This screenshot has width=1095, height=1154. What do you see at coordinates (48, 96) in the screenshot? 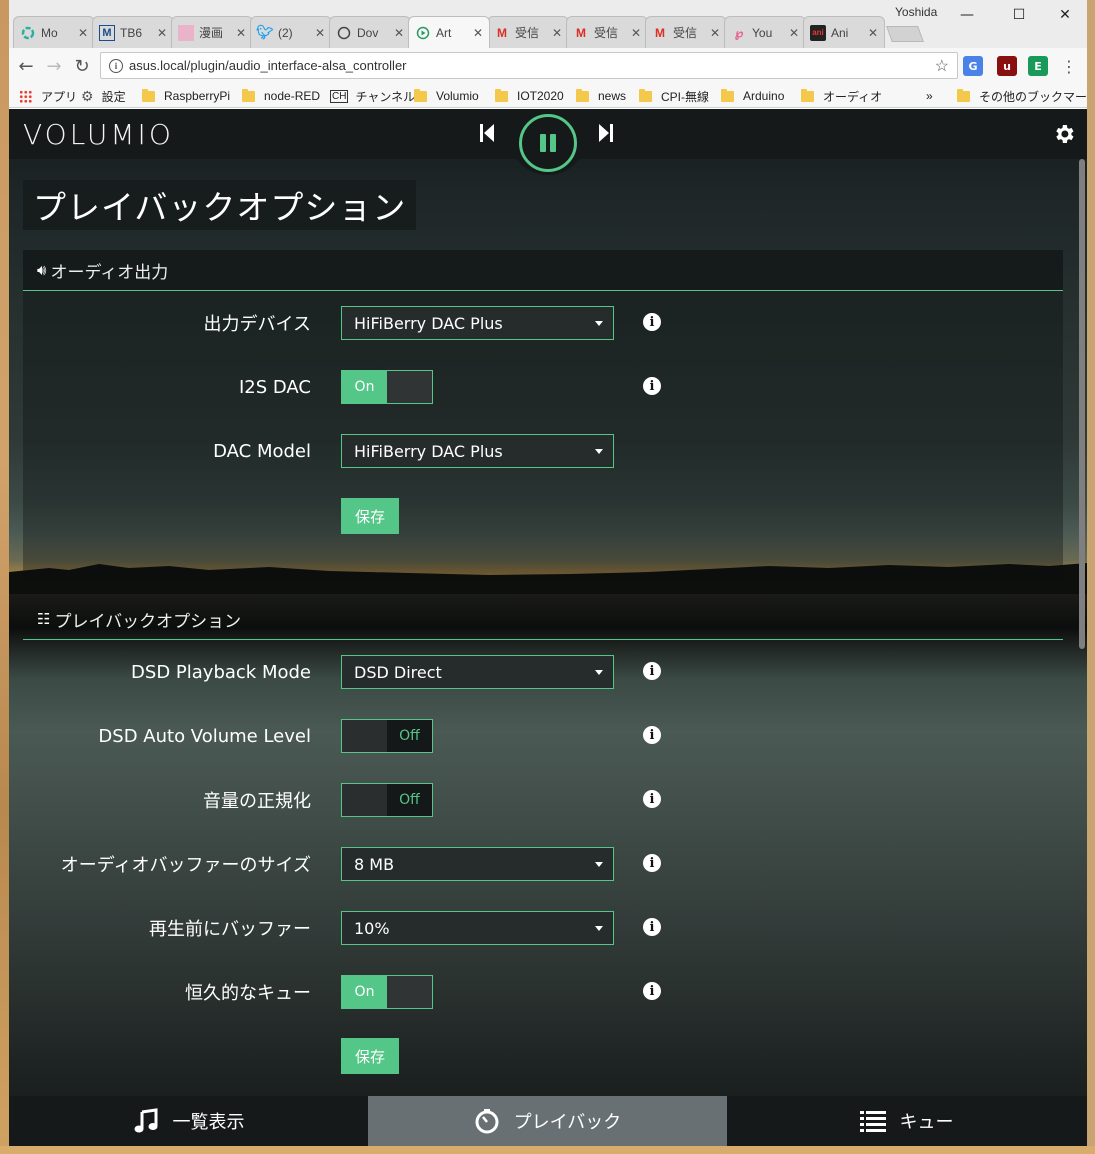
I see `bookmark-apps: アプリ` at bounding box center [48, 96].